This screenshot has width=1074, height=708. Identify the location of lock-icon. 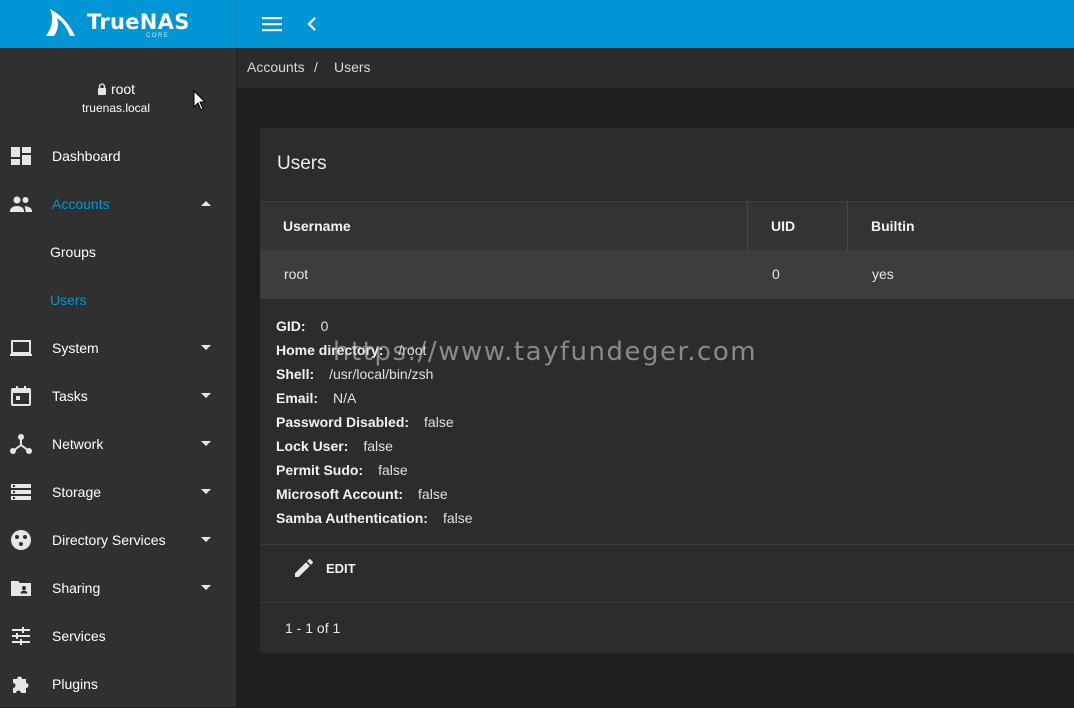
(101, 89).